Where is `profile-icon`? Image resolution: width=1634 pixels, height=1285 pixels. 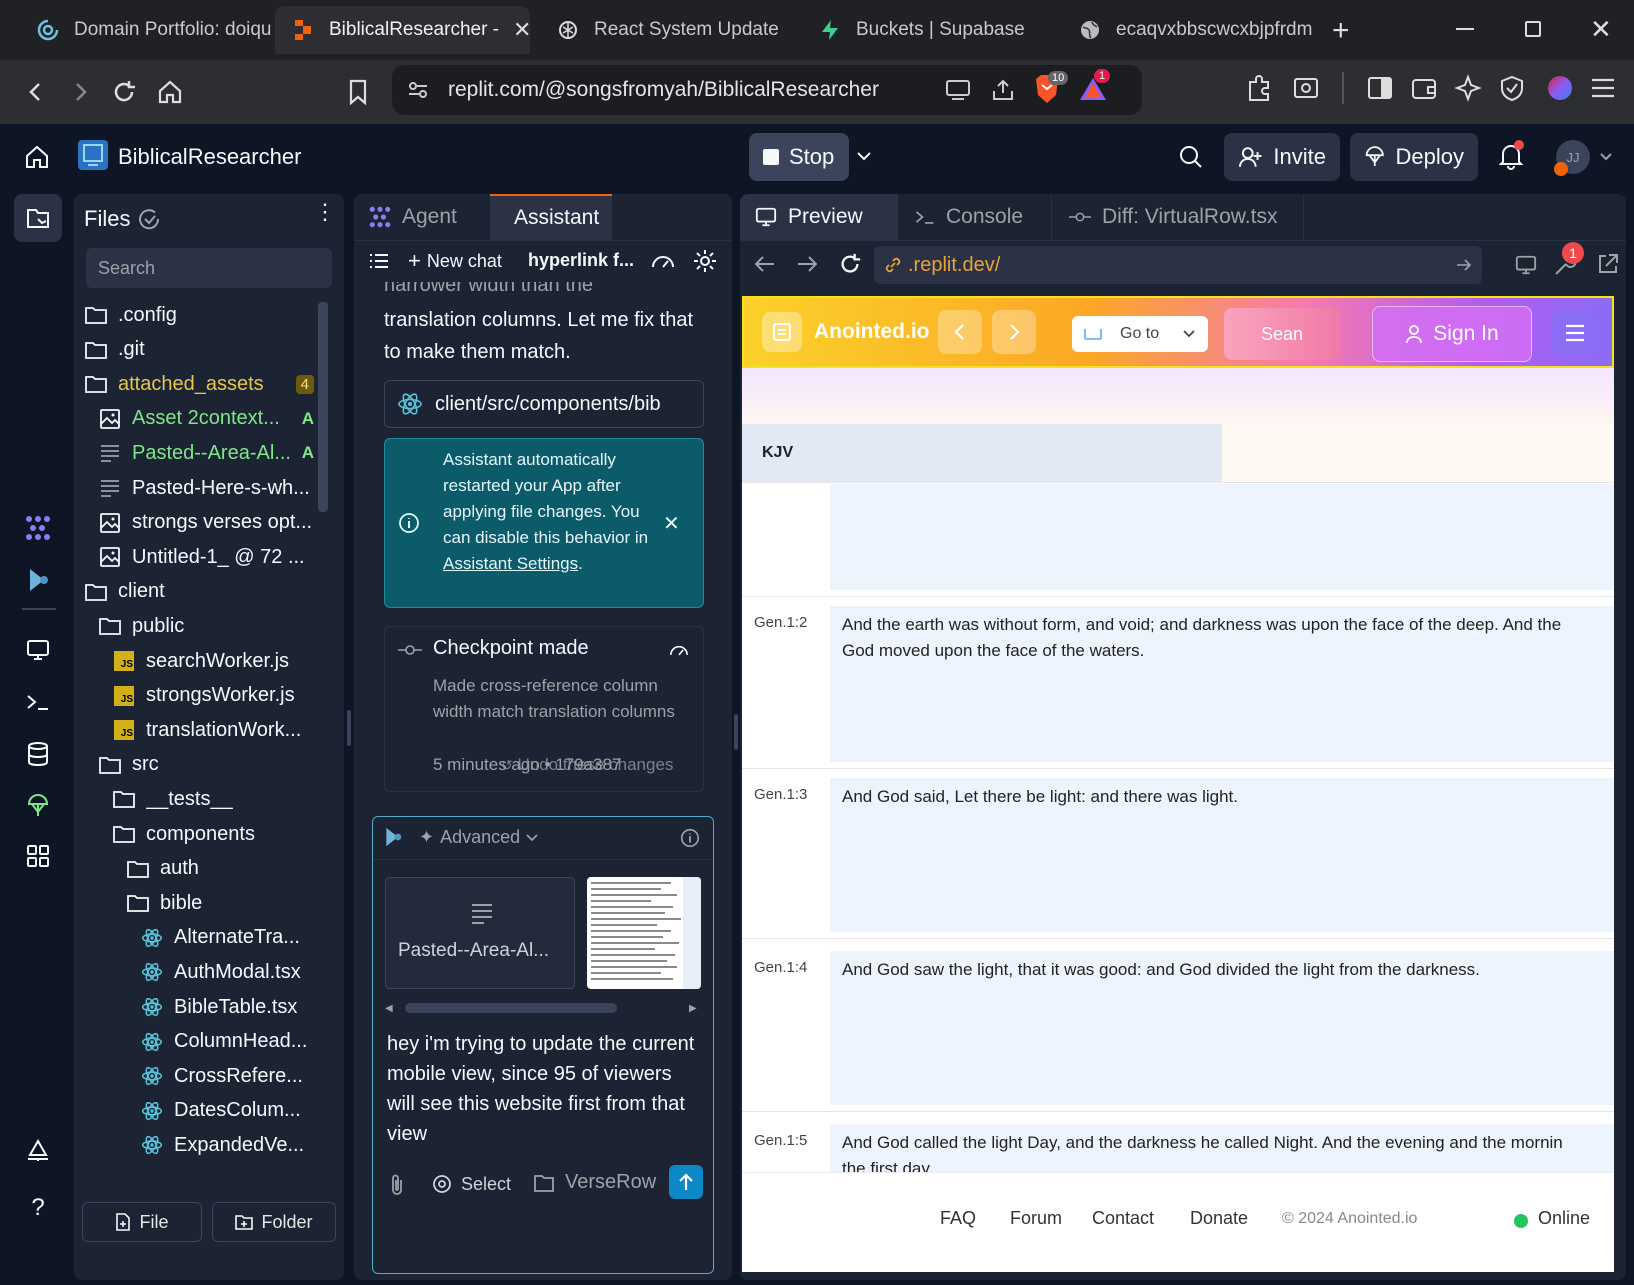 profile-icon is located at coordinates (1560, 88).